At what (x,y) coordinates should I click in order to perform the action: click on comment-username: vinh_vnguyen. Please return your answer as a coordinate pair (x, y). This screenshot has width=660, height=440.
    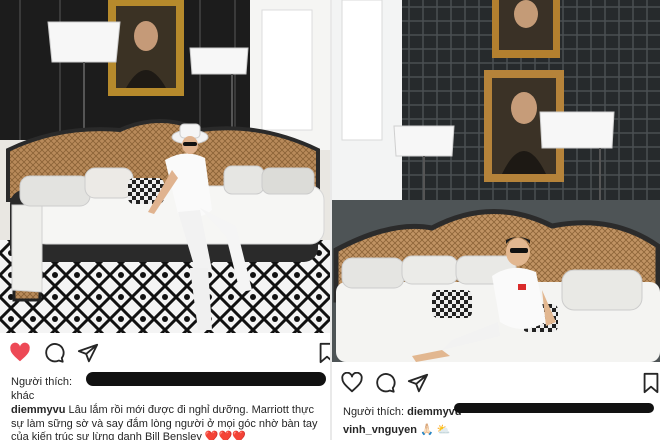
    Looking at the image, I should click on (380, 430).